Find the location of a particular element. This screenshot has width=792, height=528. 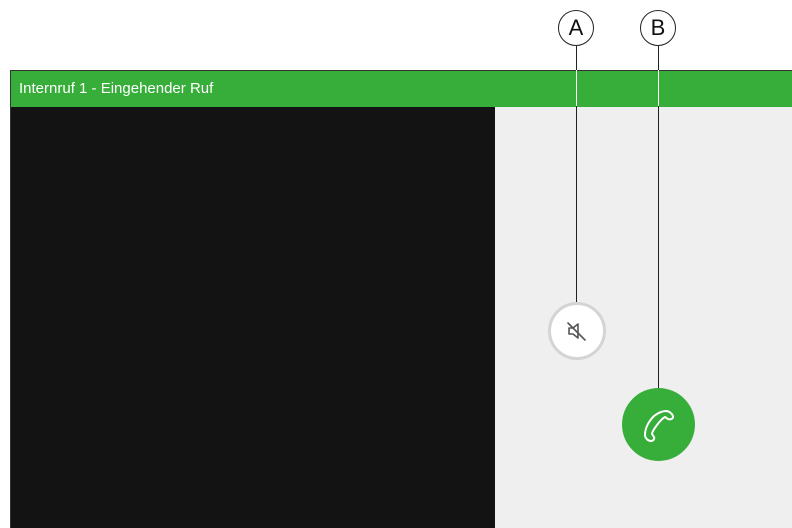

callout-a-leader-on-titlebar is located at coordinates (576, 88).